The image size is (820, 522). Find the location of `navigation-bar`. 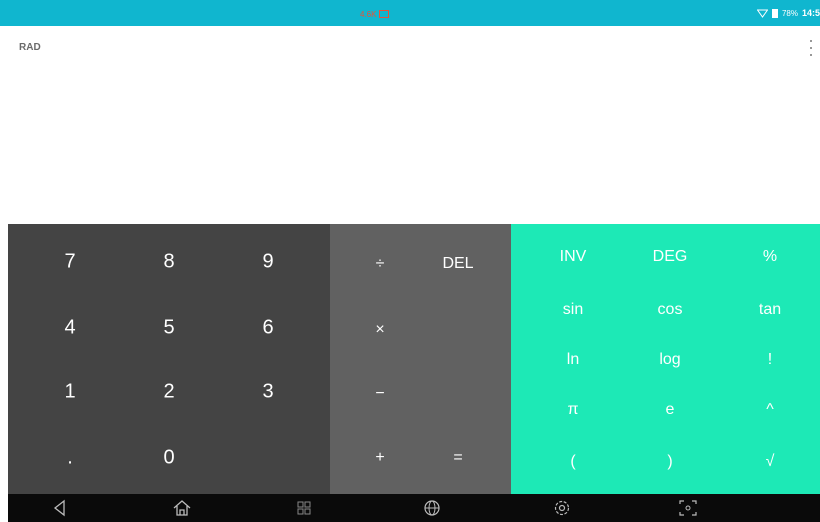

navigation-bar is located at coordinates (414, 508).